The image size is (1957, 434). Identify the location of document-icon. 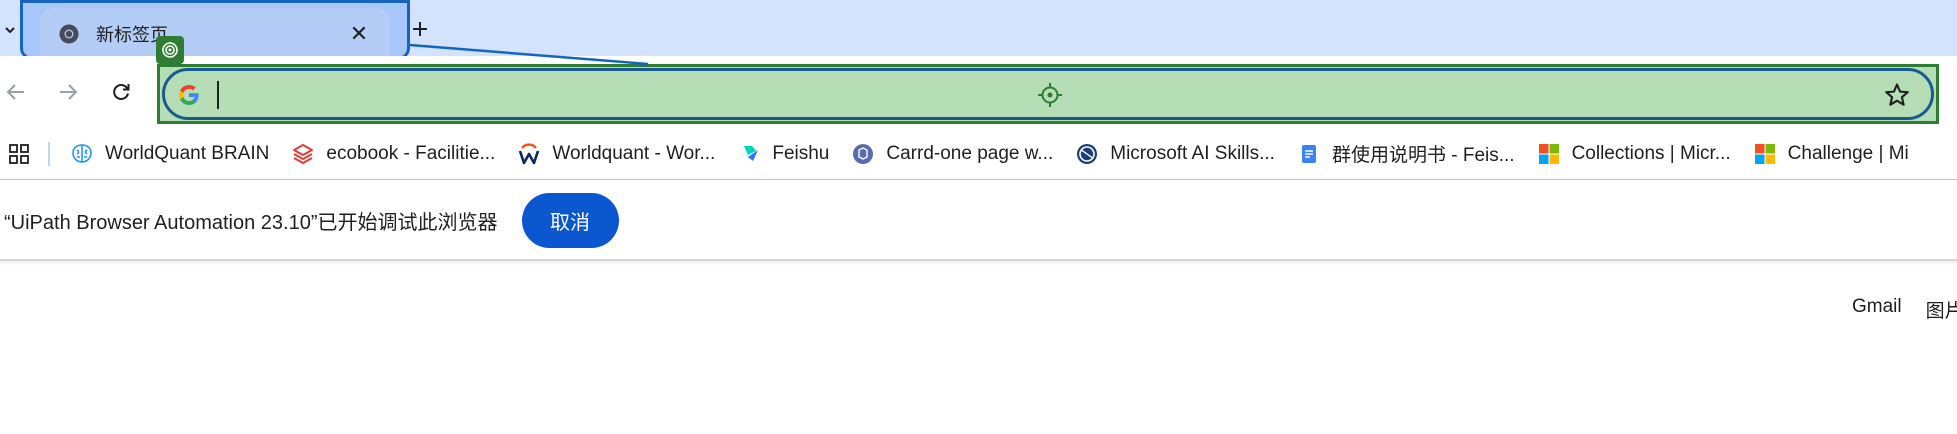
(1309, 154).